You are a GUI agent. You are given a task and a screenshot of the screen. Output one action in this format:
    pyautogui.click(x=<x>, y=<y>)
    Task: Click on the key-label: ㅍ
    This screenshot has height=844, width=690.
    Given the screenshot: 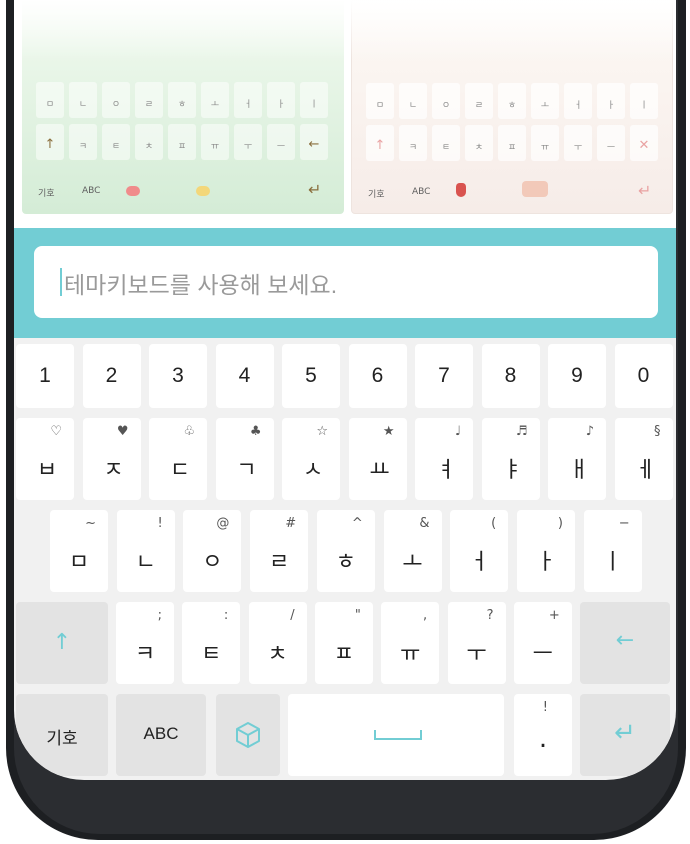 What is the action you would take?
    pyautogui.click(x=344, y=654)
    